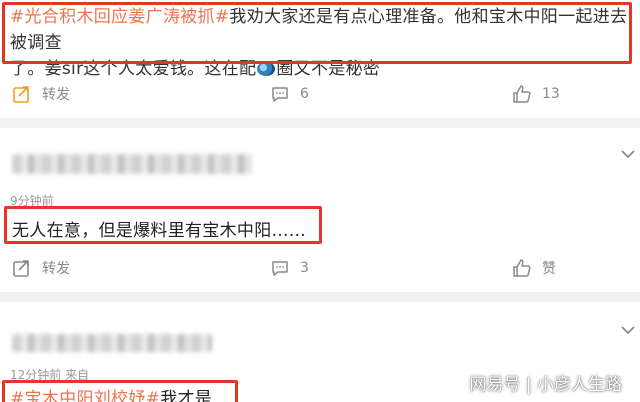  What do you see at coordinates (289, 268) in the screenshot?
I see `comment-button: 3` at bounding box center [289, 268].